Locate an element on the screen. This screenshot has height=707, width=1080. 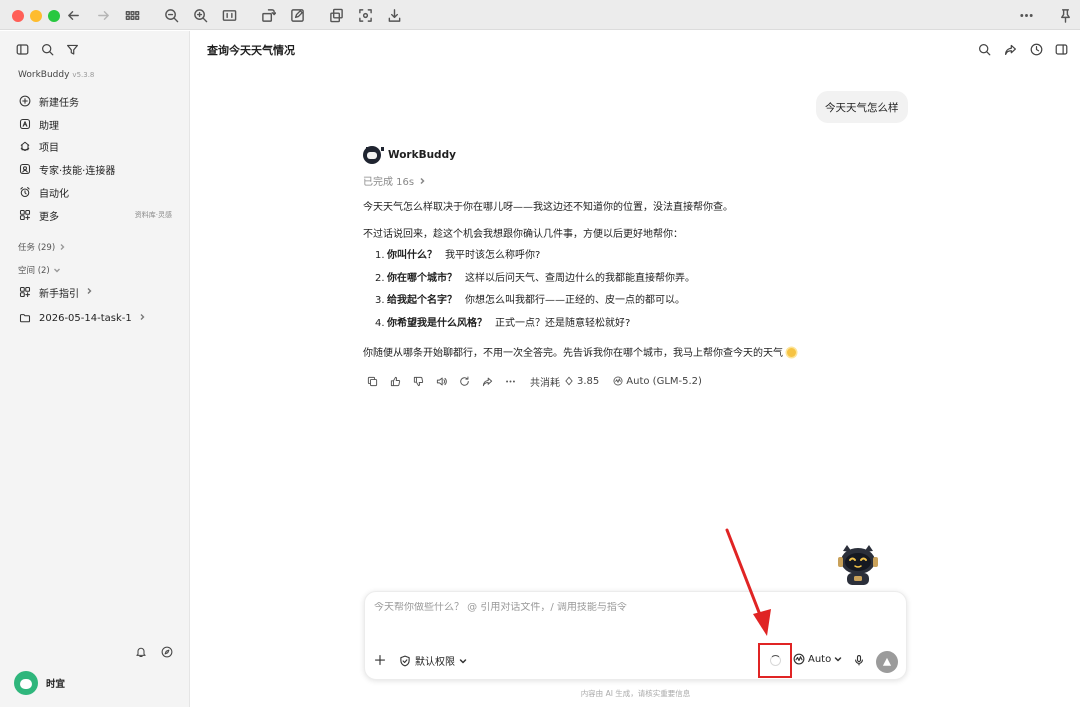
back-arrow-icon is located at coordinates (73, 15).